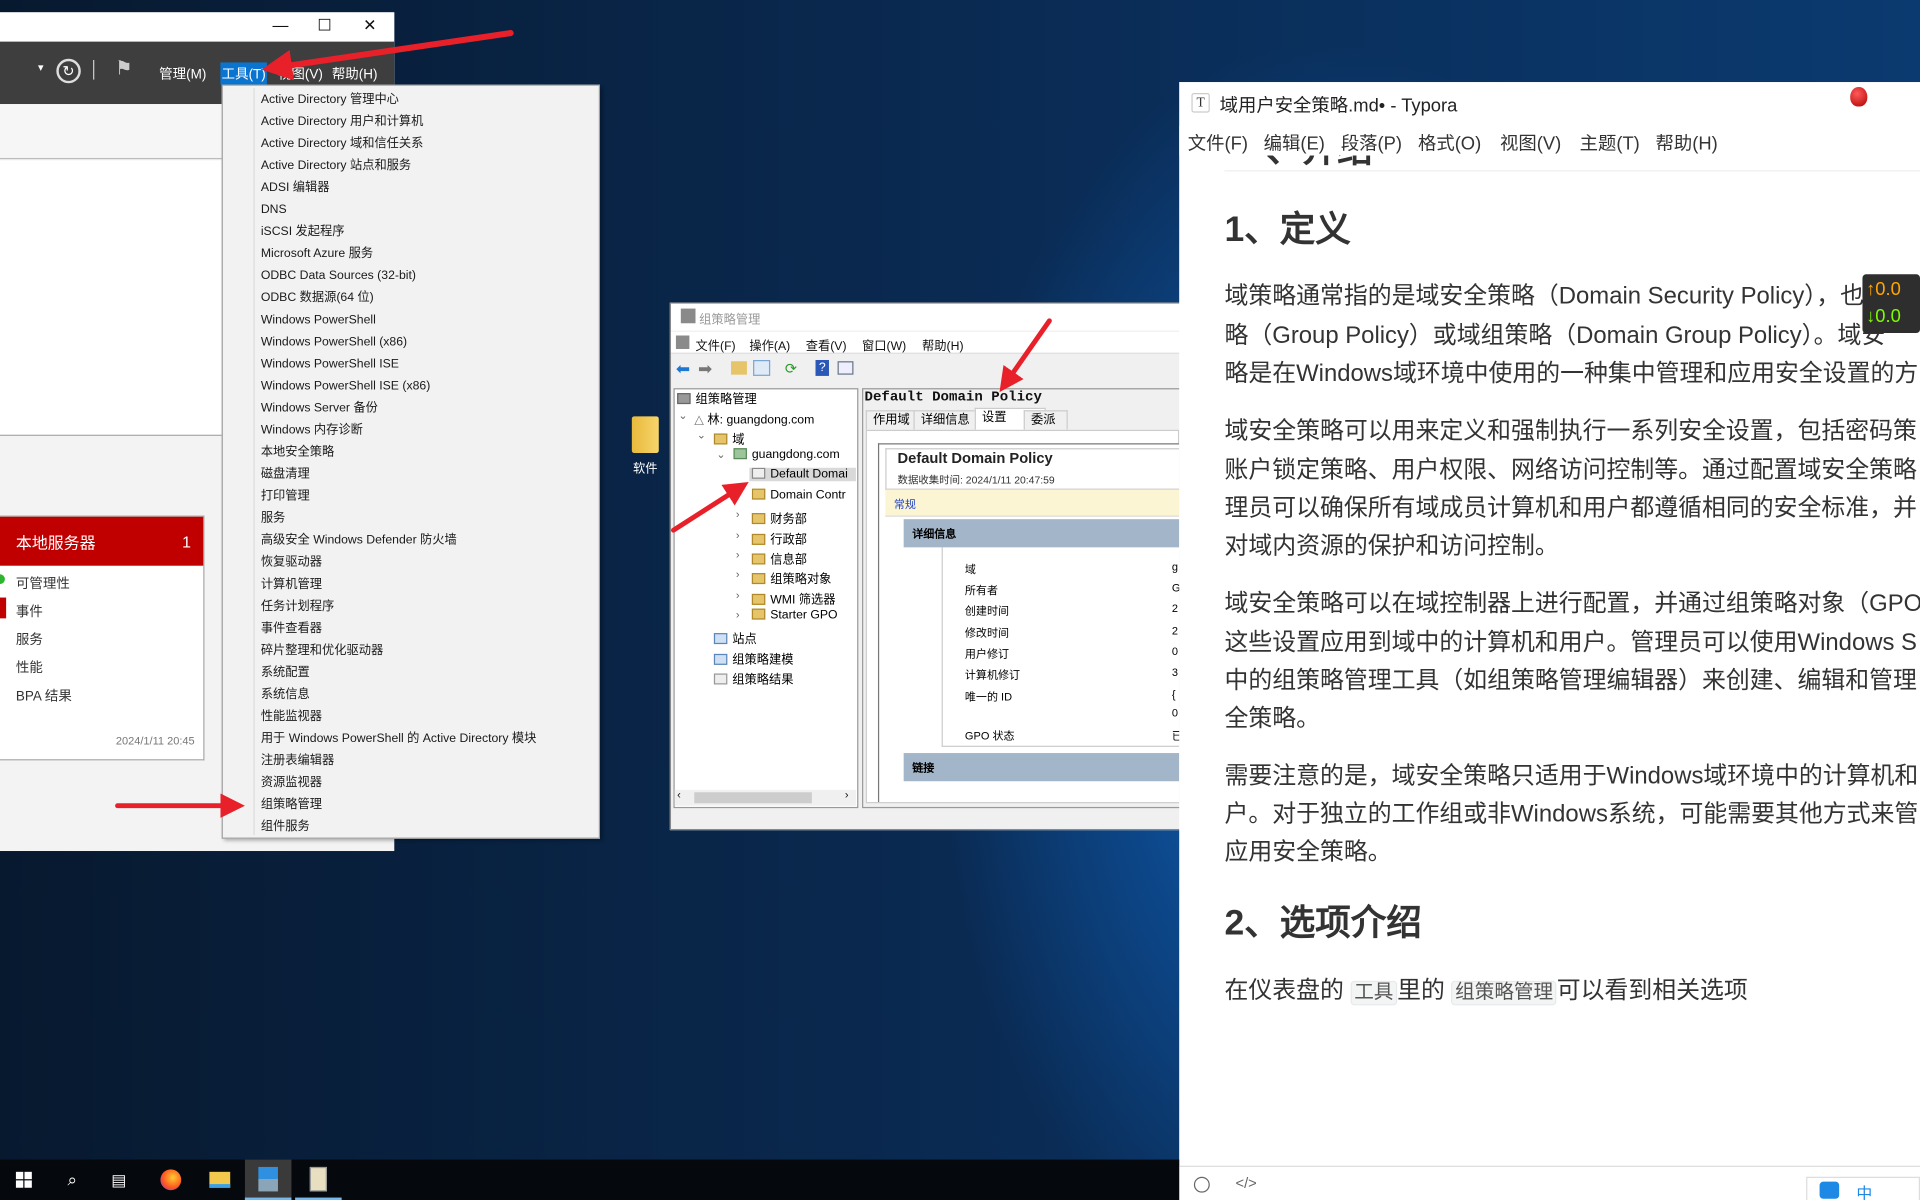 The height and width of the screenshot is (1200, 1920). Describe the element at coordinates (1025, 355) in the screenshot. I see `arrow-to-settings-tab` at that location.